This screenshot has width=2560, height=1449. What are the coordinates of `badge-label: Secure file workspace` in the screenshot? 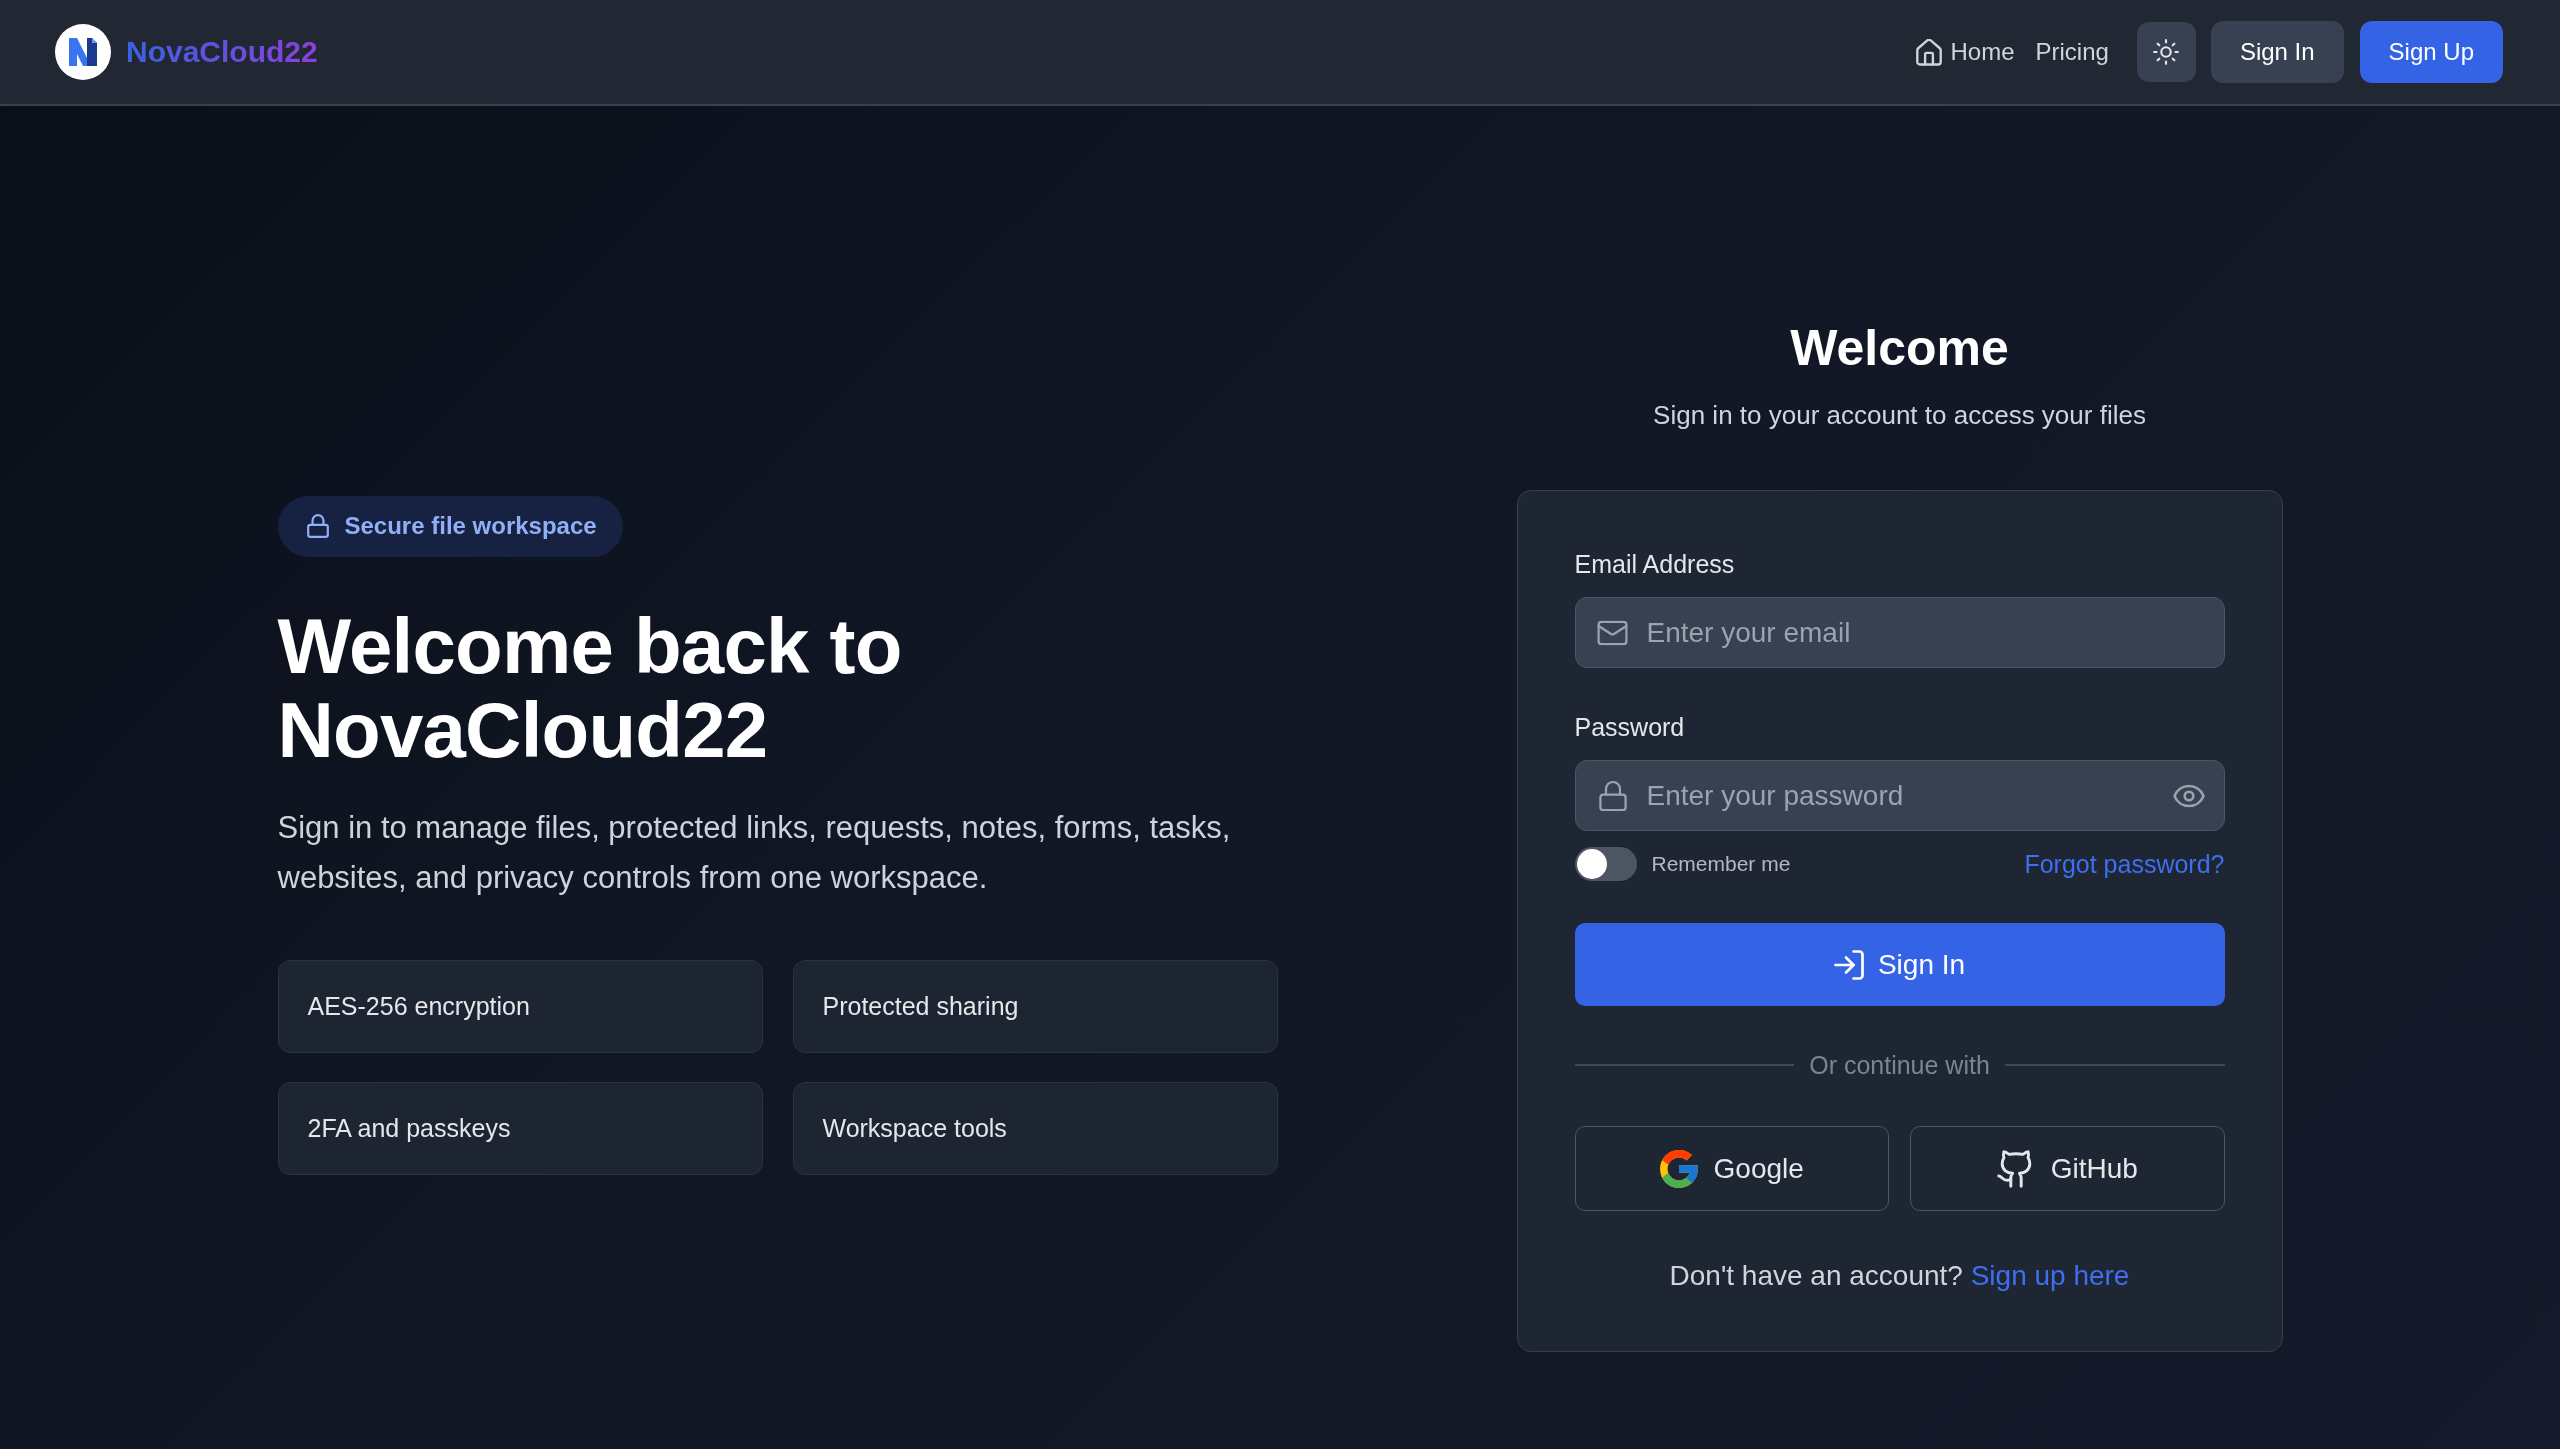 It's located at (470, 526).